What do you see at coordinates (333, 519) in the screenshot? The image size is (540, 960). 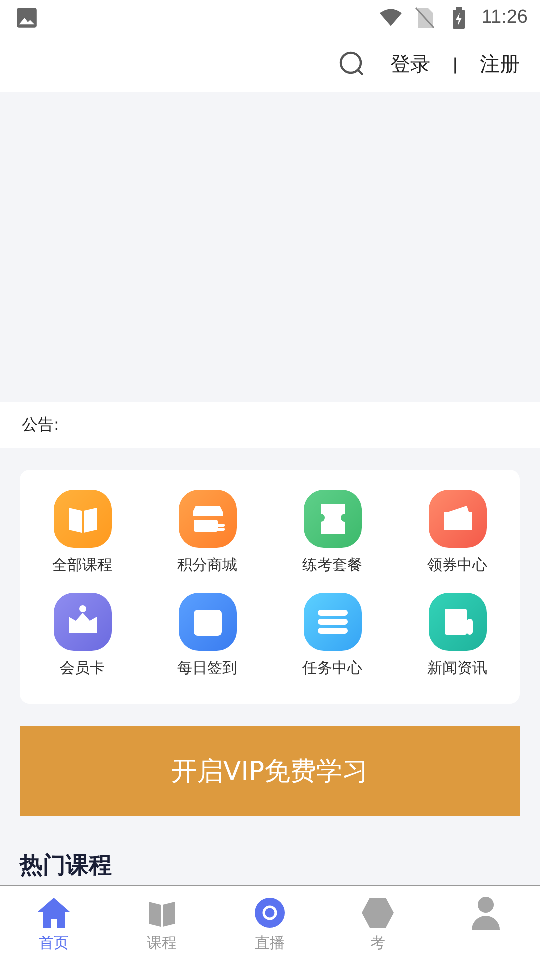 I see `ticket-icon` at bounding box center [333, 519].